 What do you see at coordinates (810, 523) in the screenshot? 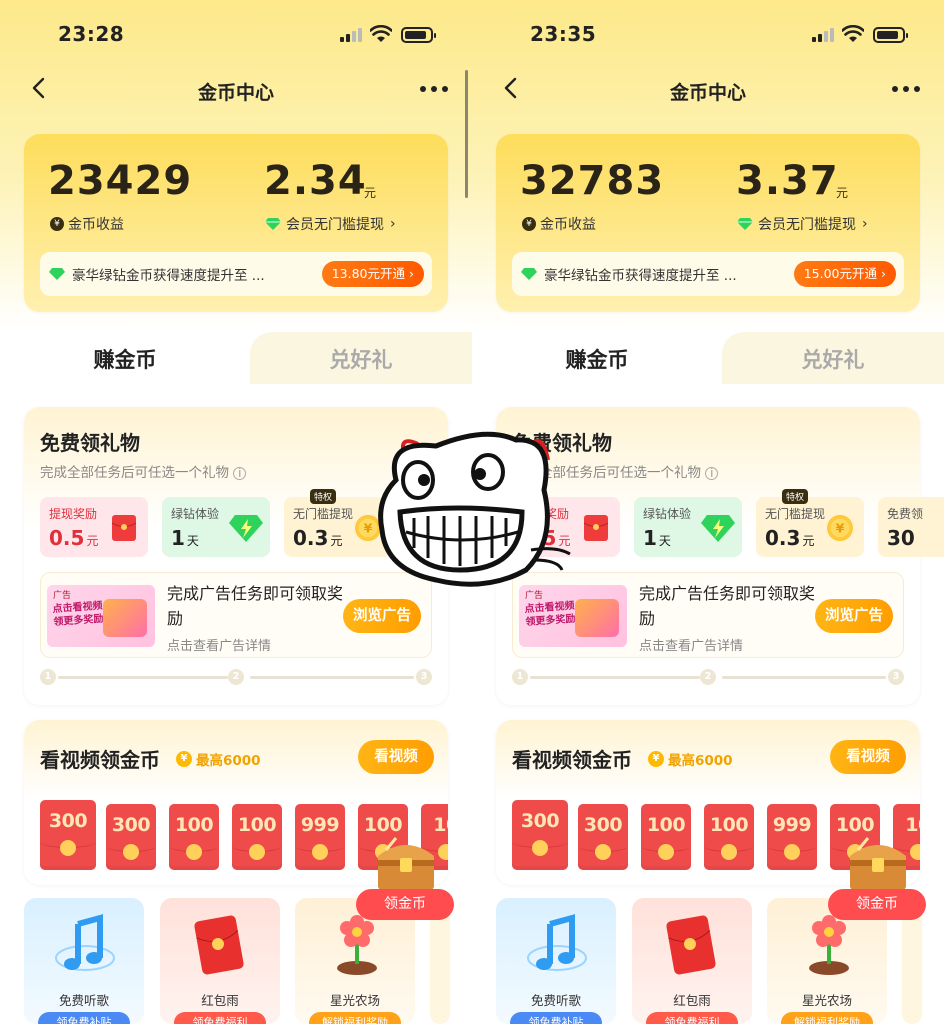
I see `reward-chip-withdraw: 特权 无门槛提现 0.3 元 ¥` at bounding box center [810, 523].